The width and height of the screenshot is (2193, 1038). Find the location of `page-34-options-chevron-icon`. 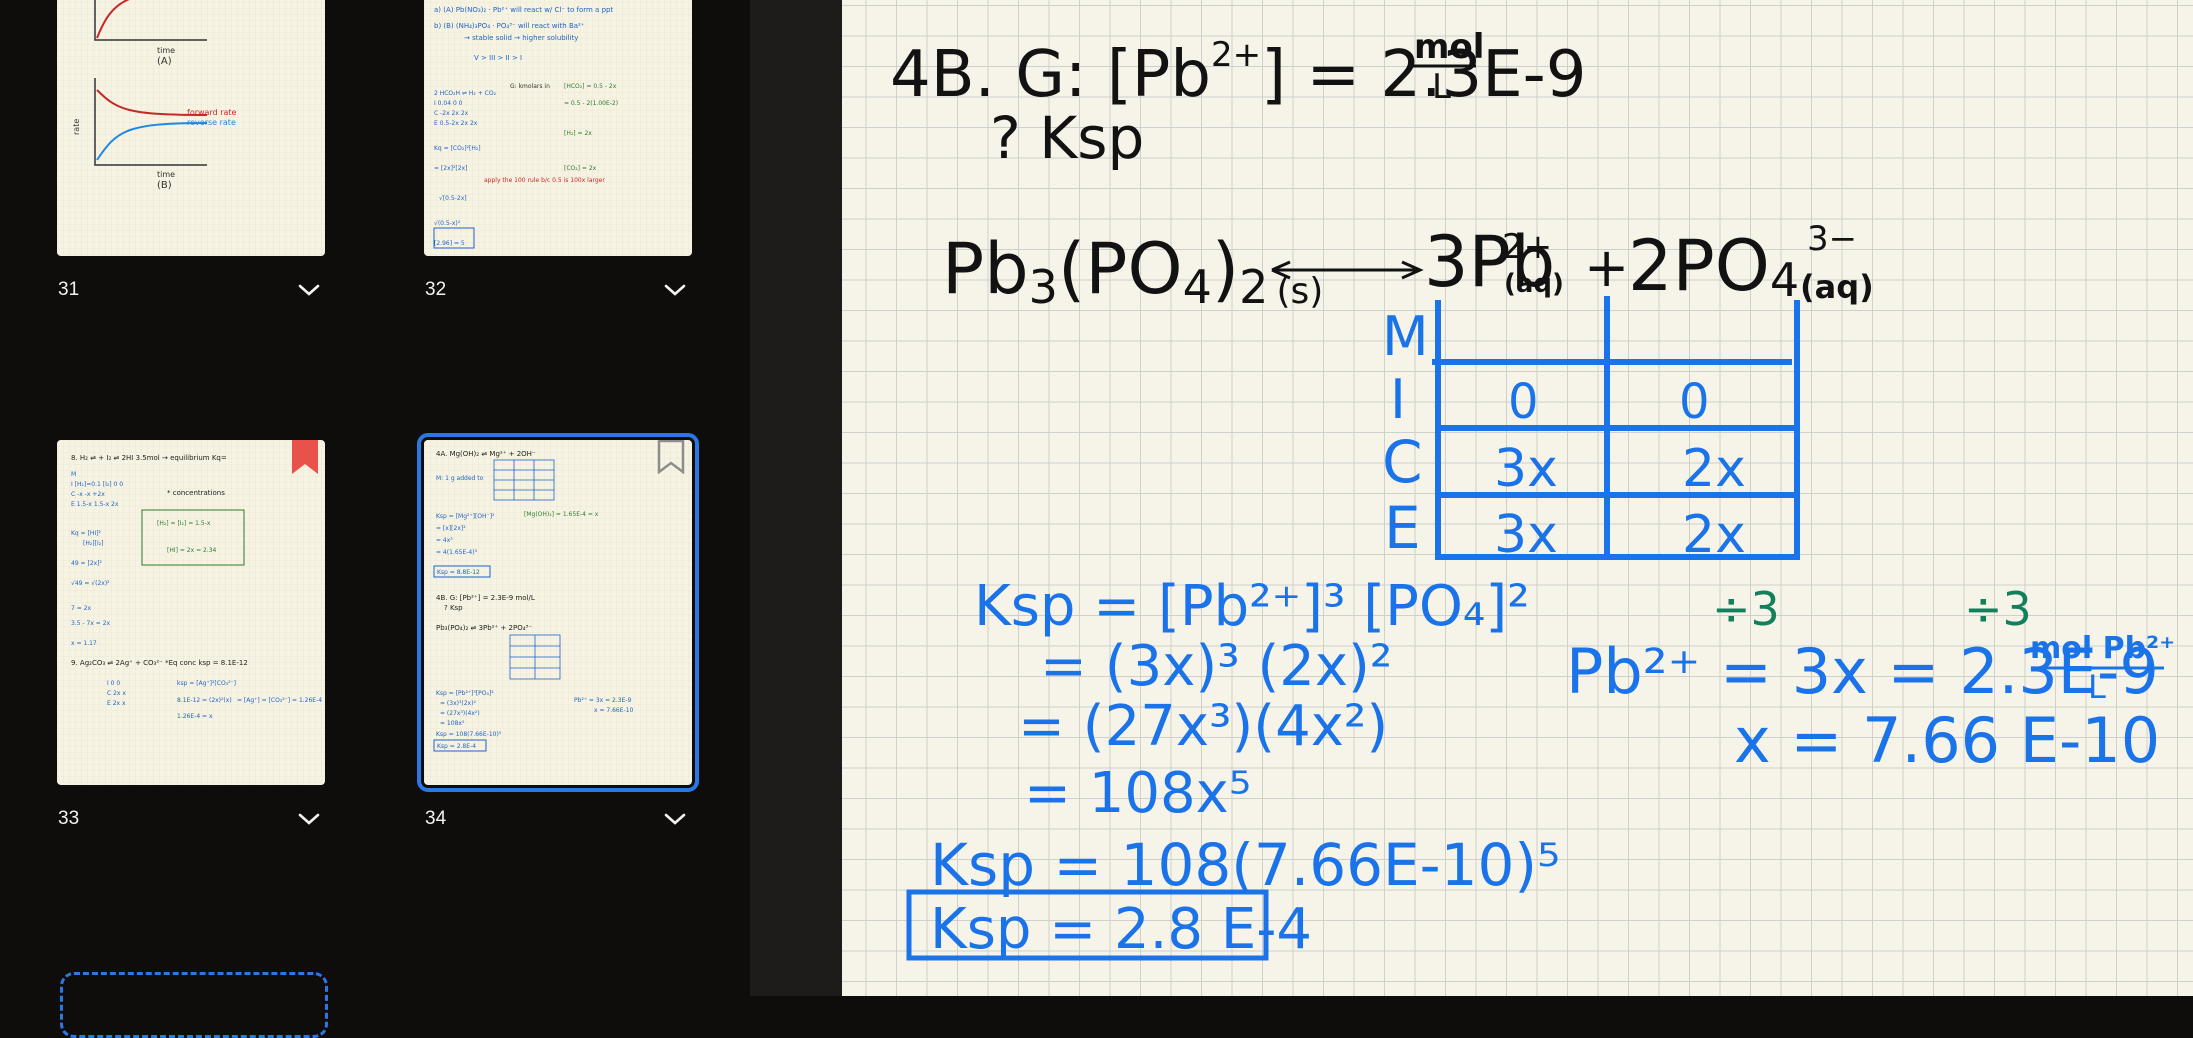

page-34-options-chevron-icon is located at coordinates (675, 819).